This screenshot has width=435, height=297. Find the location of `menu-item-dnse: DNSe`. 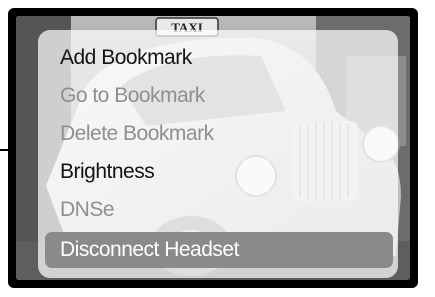

menu-item-dnse: DNSe is located at coordinates (87, 210).